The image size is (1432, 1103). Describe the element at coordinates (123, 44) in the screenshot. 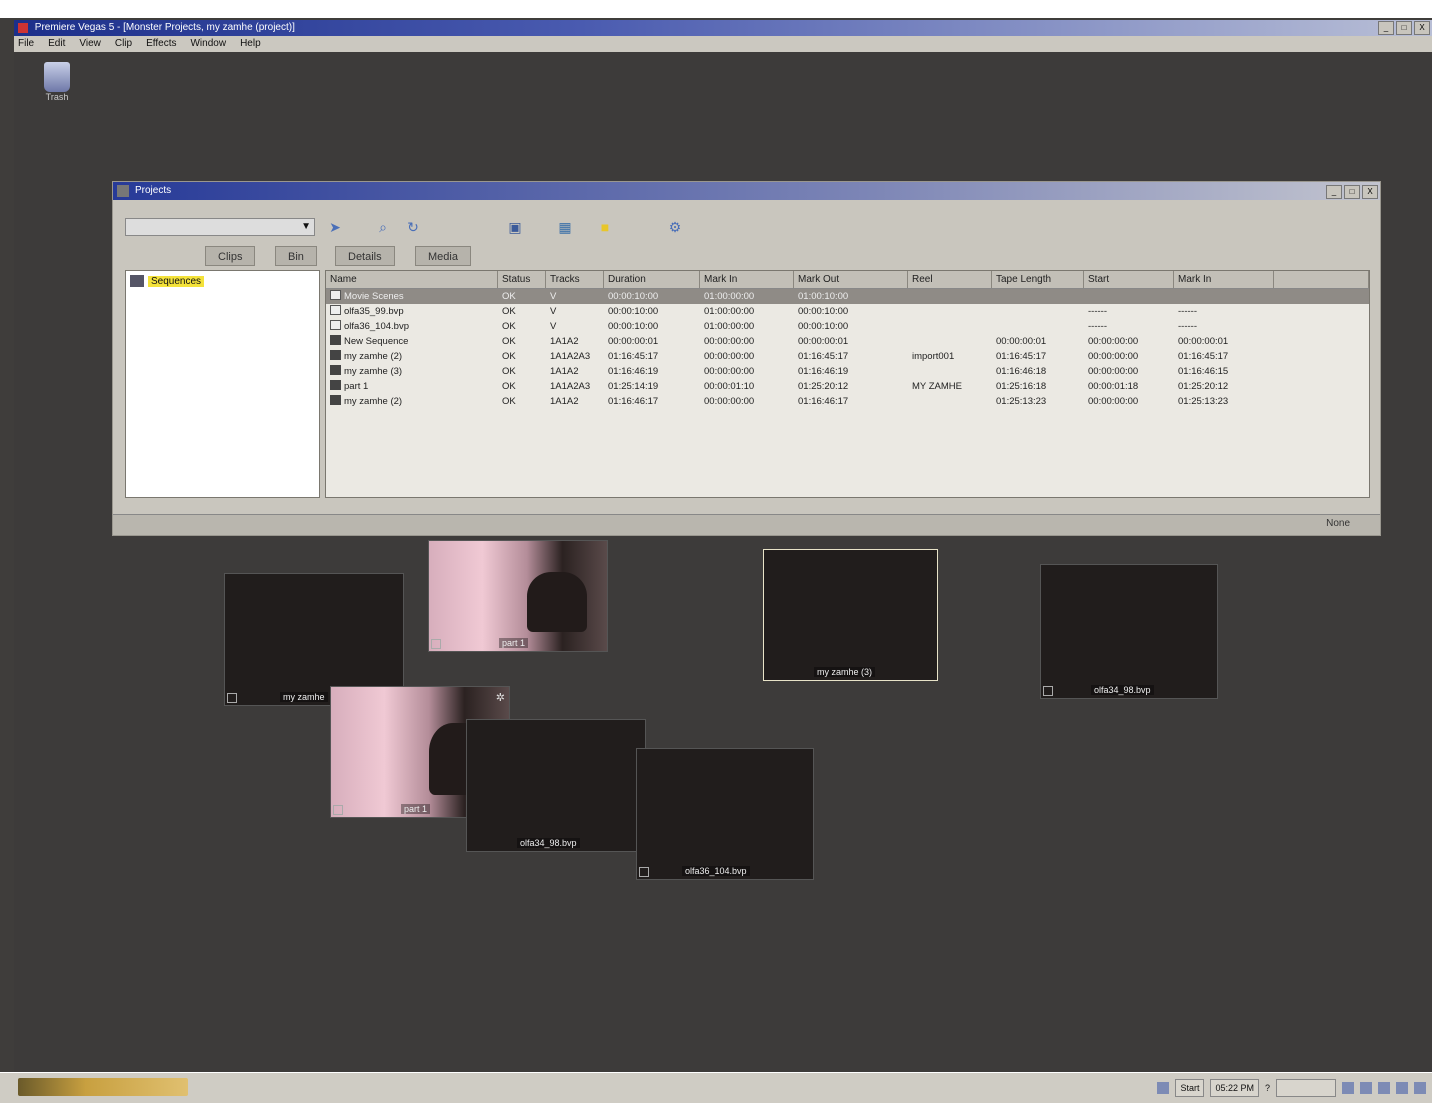

I see `menu-clip: Clip` at that location.